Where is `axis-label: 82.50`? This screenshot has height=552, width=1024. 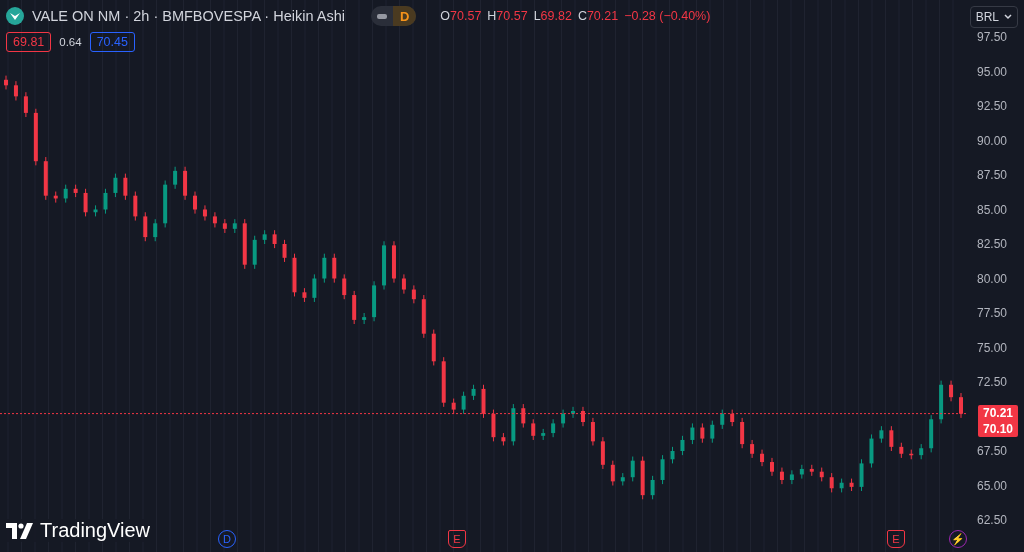
axis-label: 82.50 is located at coordinates (991, 244).